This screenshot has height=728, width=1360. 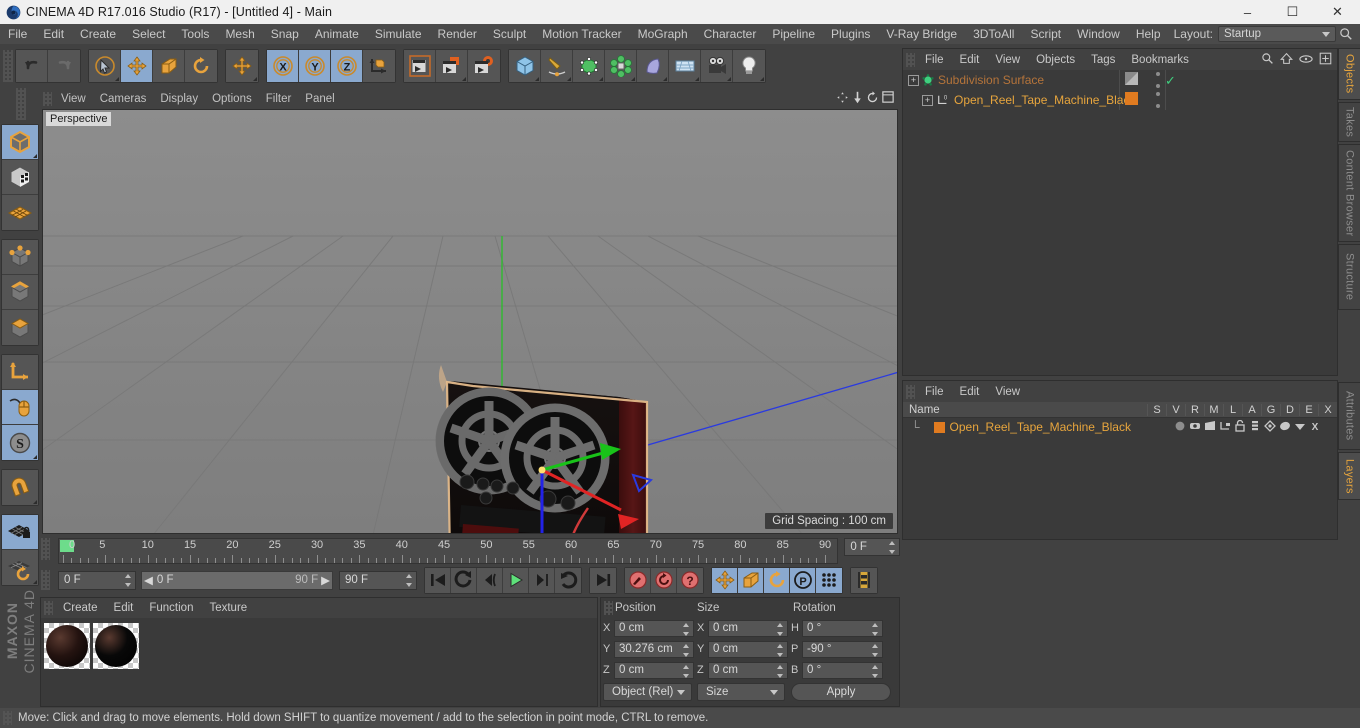 I want to click on polygons-mode-button, so click(x=20, y=327).